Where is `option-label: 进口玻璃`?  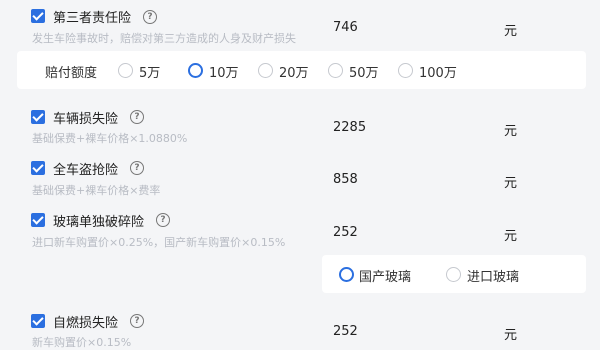
option-label: 进口玻璃 is located at coordinates (493, 275).